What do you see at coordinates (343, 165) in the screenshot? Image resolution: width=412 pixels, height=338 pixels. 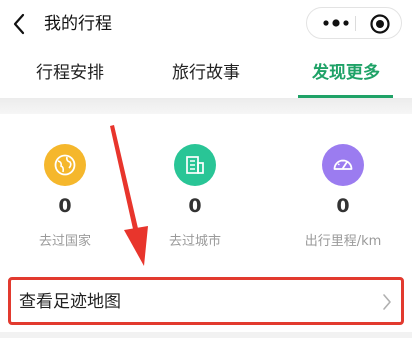 I see `speedometer-icon` at bounding box center [343, 165].